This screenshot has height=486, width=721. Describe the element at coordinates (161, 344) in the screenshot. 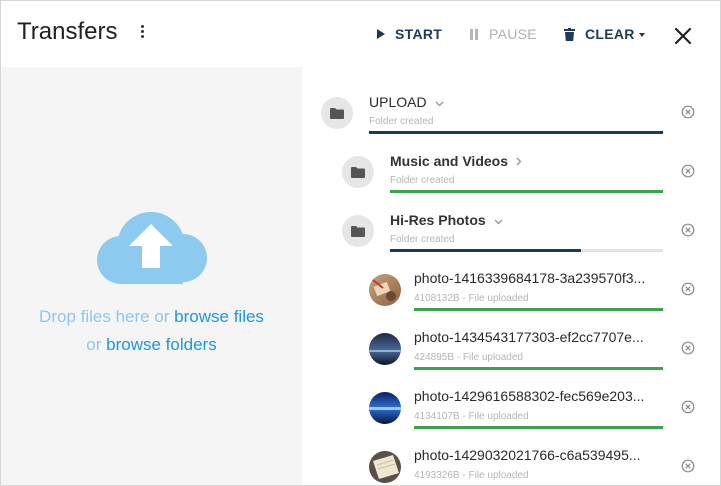

I see `browse-folders-link: browse folders` at that location.